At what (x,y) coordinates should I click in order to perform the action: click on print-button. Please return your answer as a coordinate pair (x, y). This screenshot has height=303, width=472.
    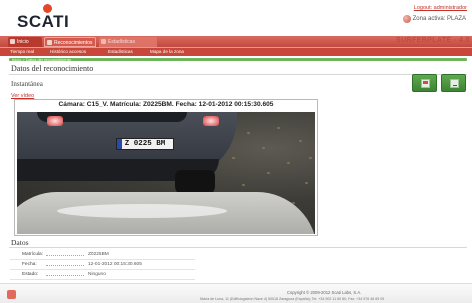
    Looking at the image, I should click on (424, 83).